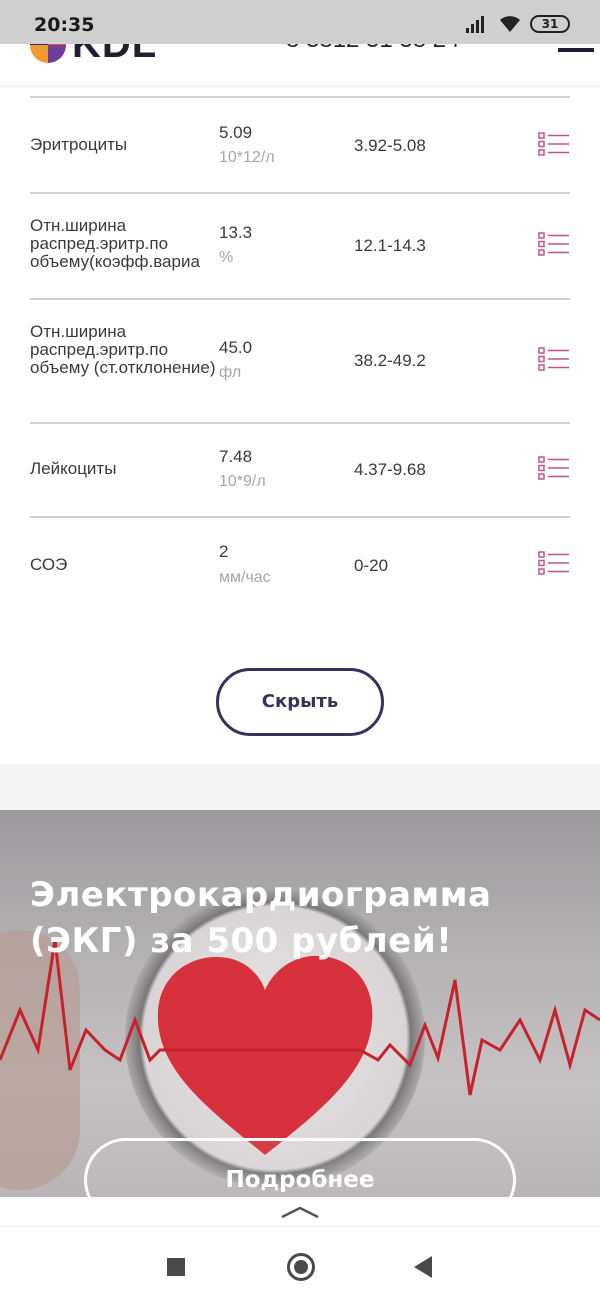  I want to click on analysis-unit: мм/час, so click(245, 577).